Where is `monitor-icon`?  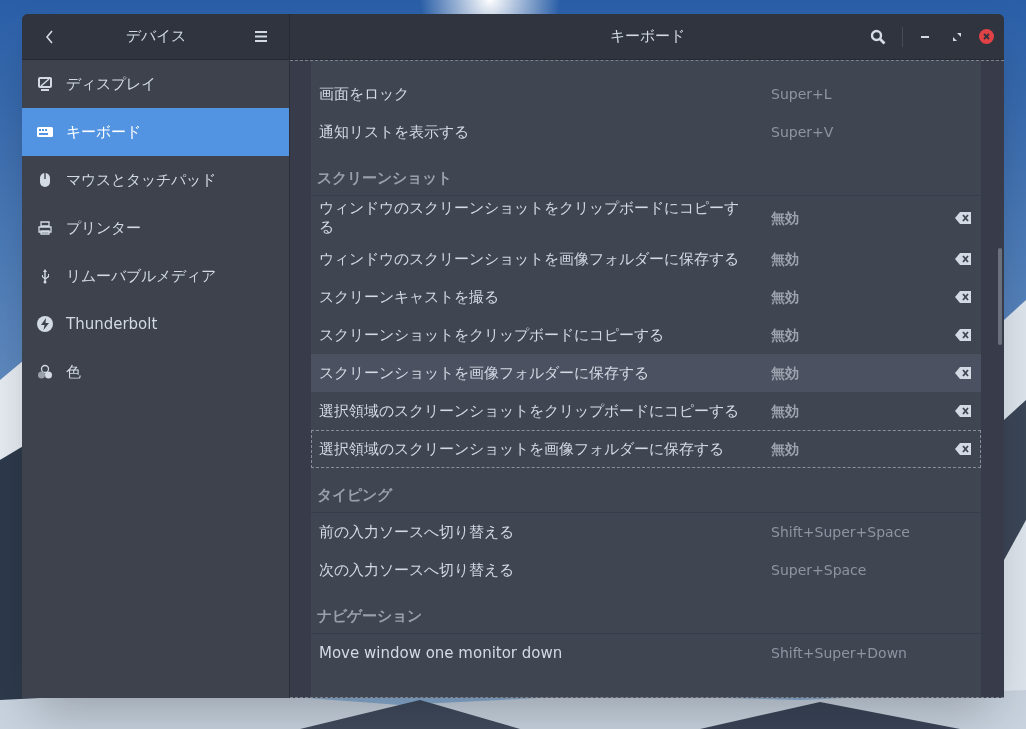 monitor-icon is located at coordinates (45, 84).